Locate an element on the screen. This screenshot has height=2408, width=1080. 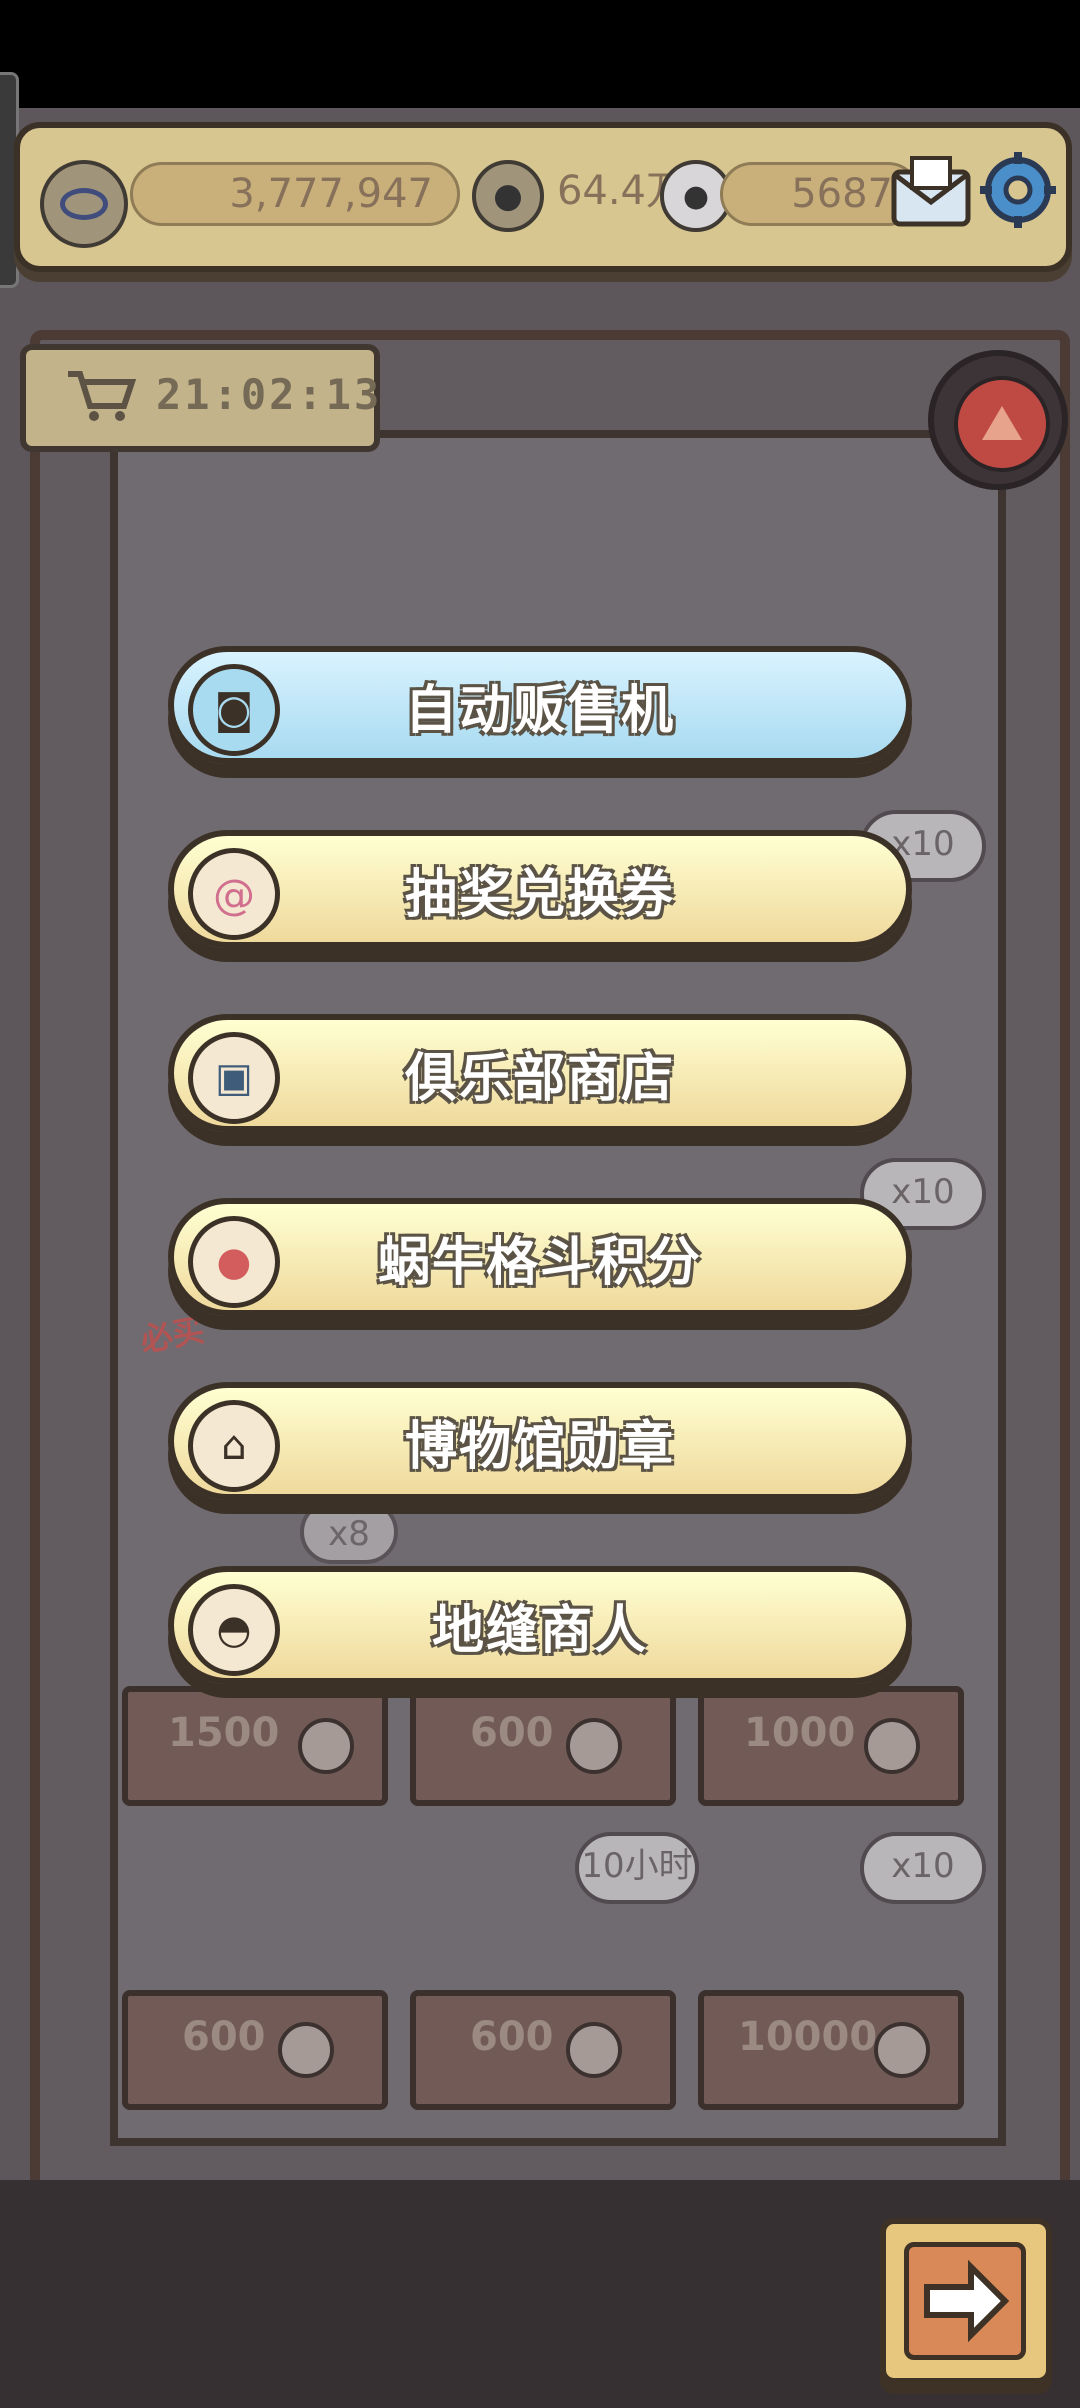
quantity-bubble: x10 is located at coordinates (923, 1868).